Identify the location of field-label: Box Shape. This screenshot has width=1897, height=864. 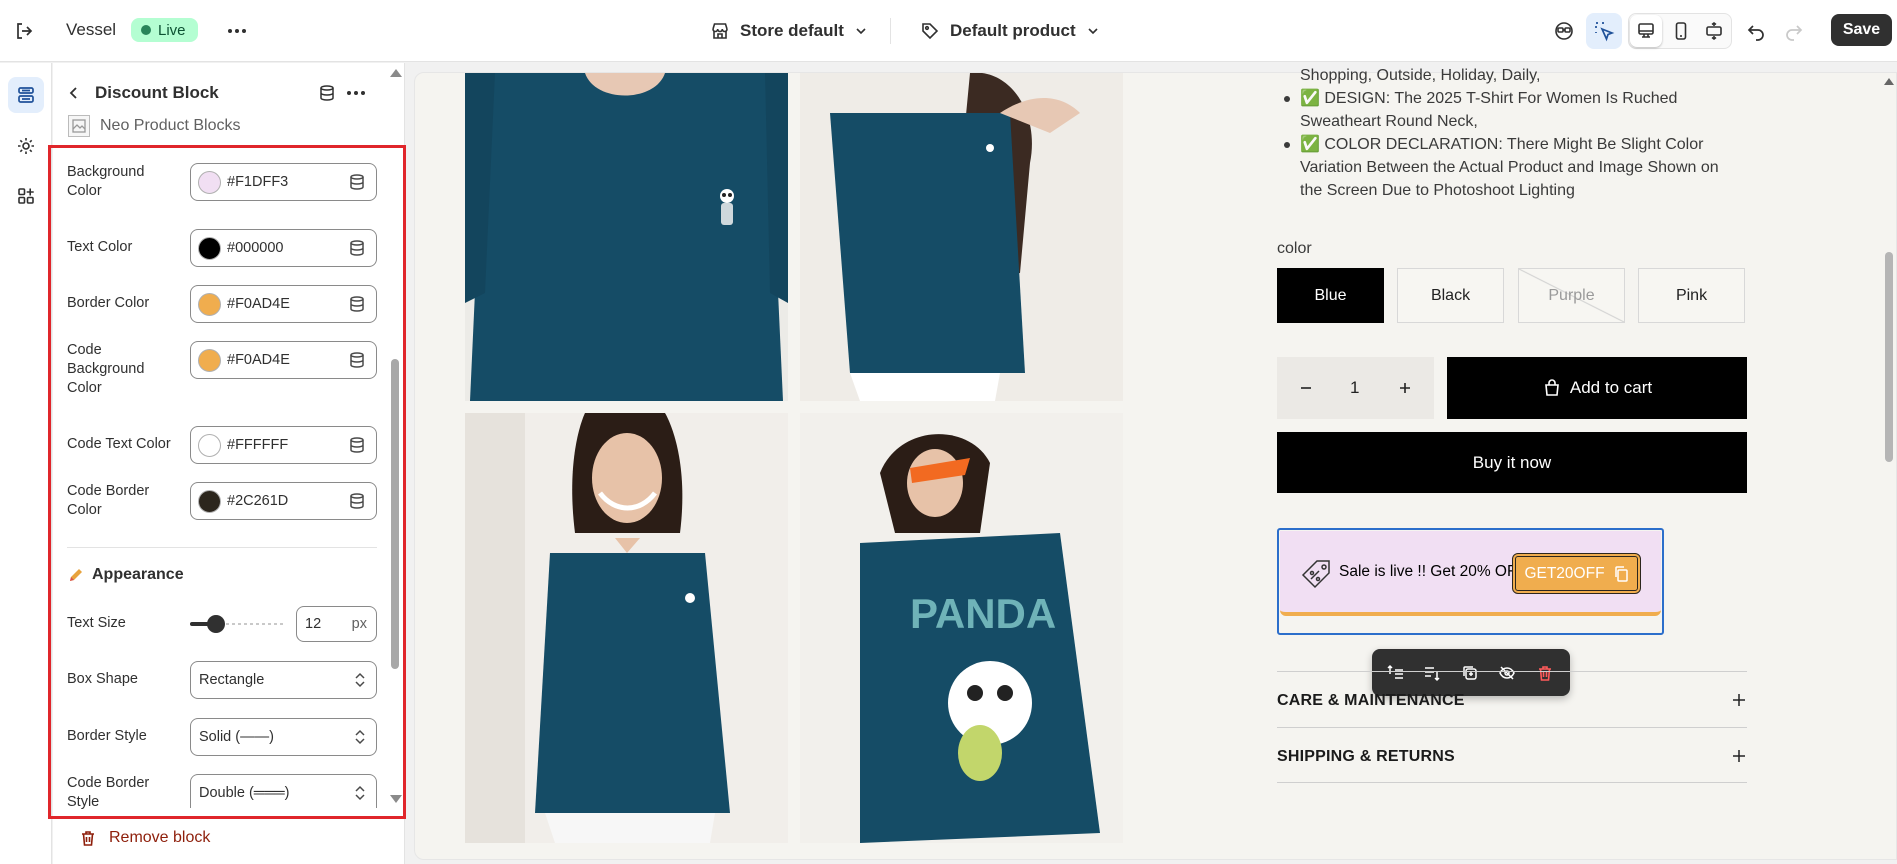
(102, 679).